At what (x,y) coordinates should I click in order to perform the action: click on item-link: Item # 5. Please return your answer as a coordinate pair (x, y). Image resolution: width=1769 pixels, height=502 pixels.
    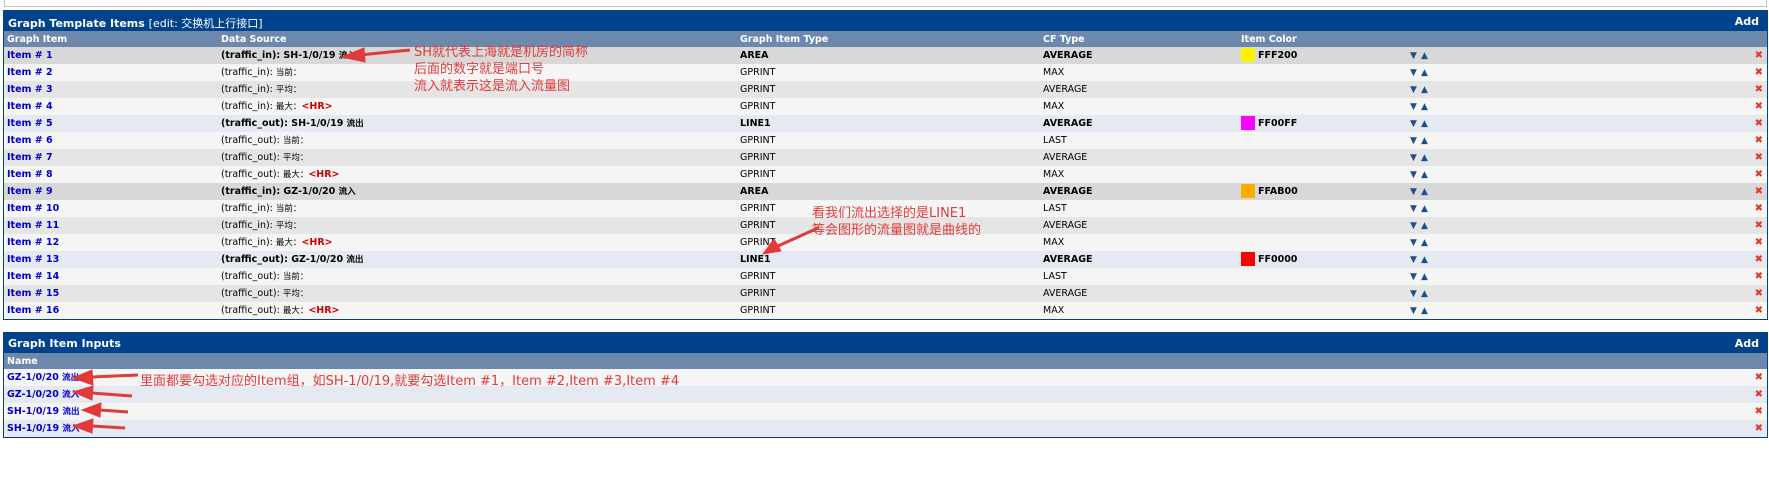
    Looking at the image, I should click on (30, 123).